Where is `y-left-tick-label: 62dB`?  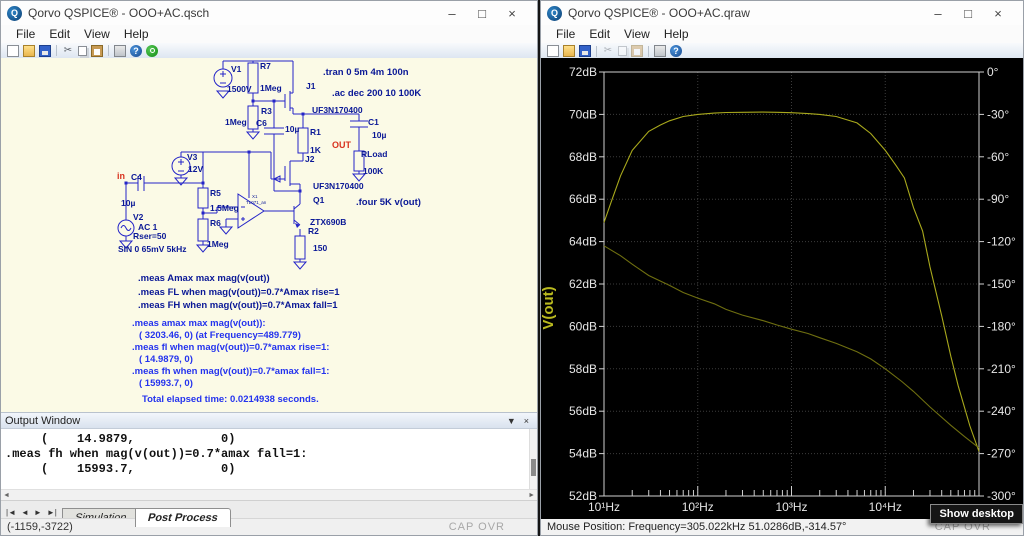 y-left-tick-label: 62dB is located at coordinates (583, 284).